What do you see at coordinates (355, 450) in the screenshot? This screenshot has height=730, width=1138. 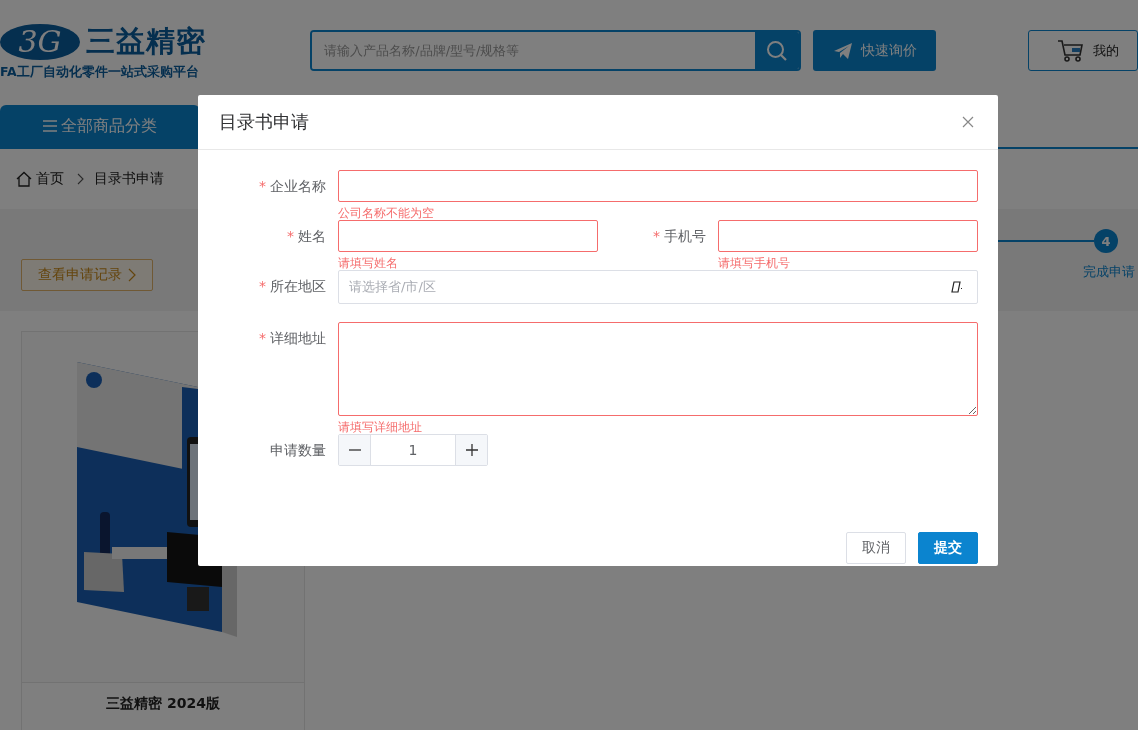 I see `decrease-button` at bounding box center [355, 450].